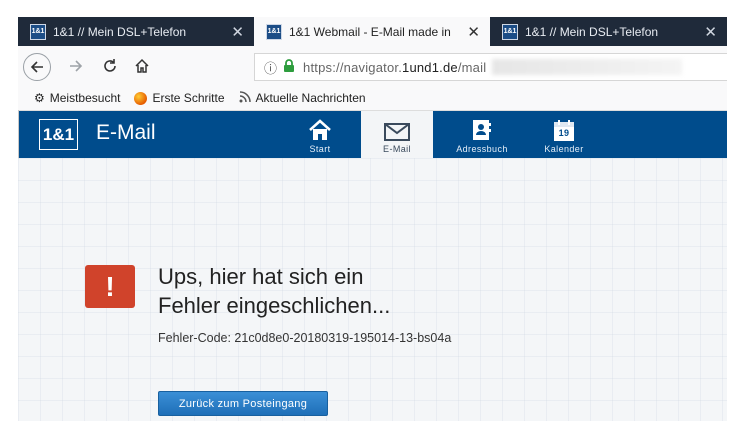 This screenshot has width=750, height=421. I want to click on url-text: https://navigator.1und1.de/mail, so click(395, 67).